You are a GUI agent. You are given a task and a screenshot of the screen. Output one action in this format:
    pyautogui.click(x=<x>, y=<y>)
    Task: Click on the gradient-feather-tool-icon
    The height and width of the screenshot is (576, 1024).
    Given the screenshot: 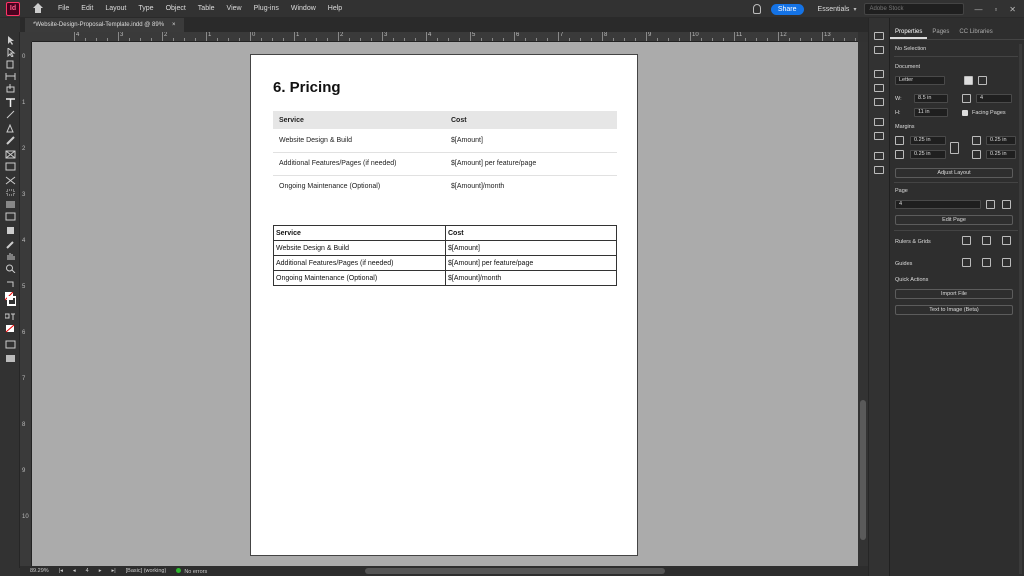 What is the action you would take?
    pyautogui.click(x=10, y=216)
    